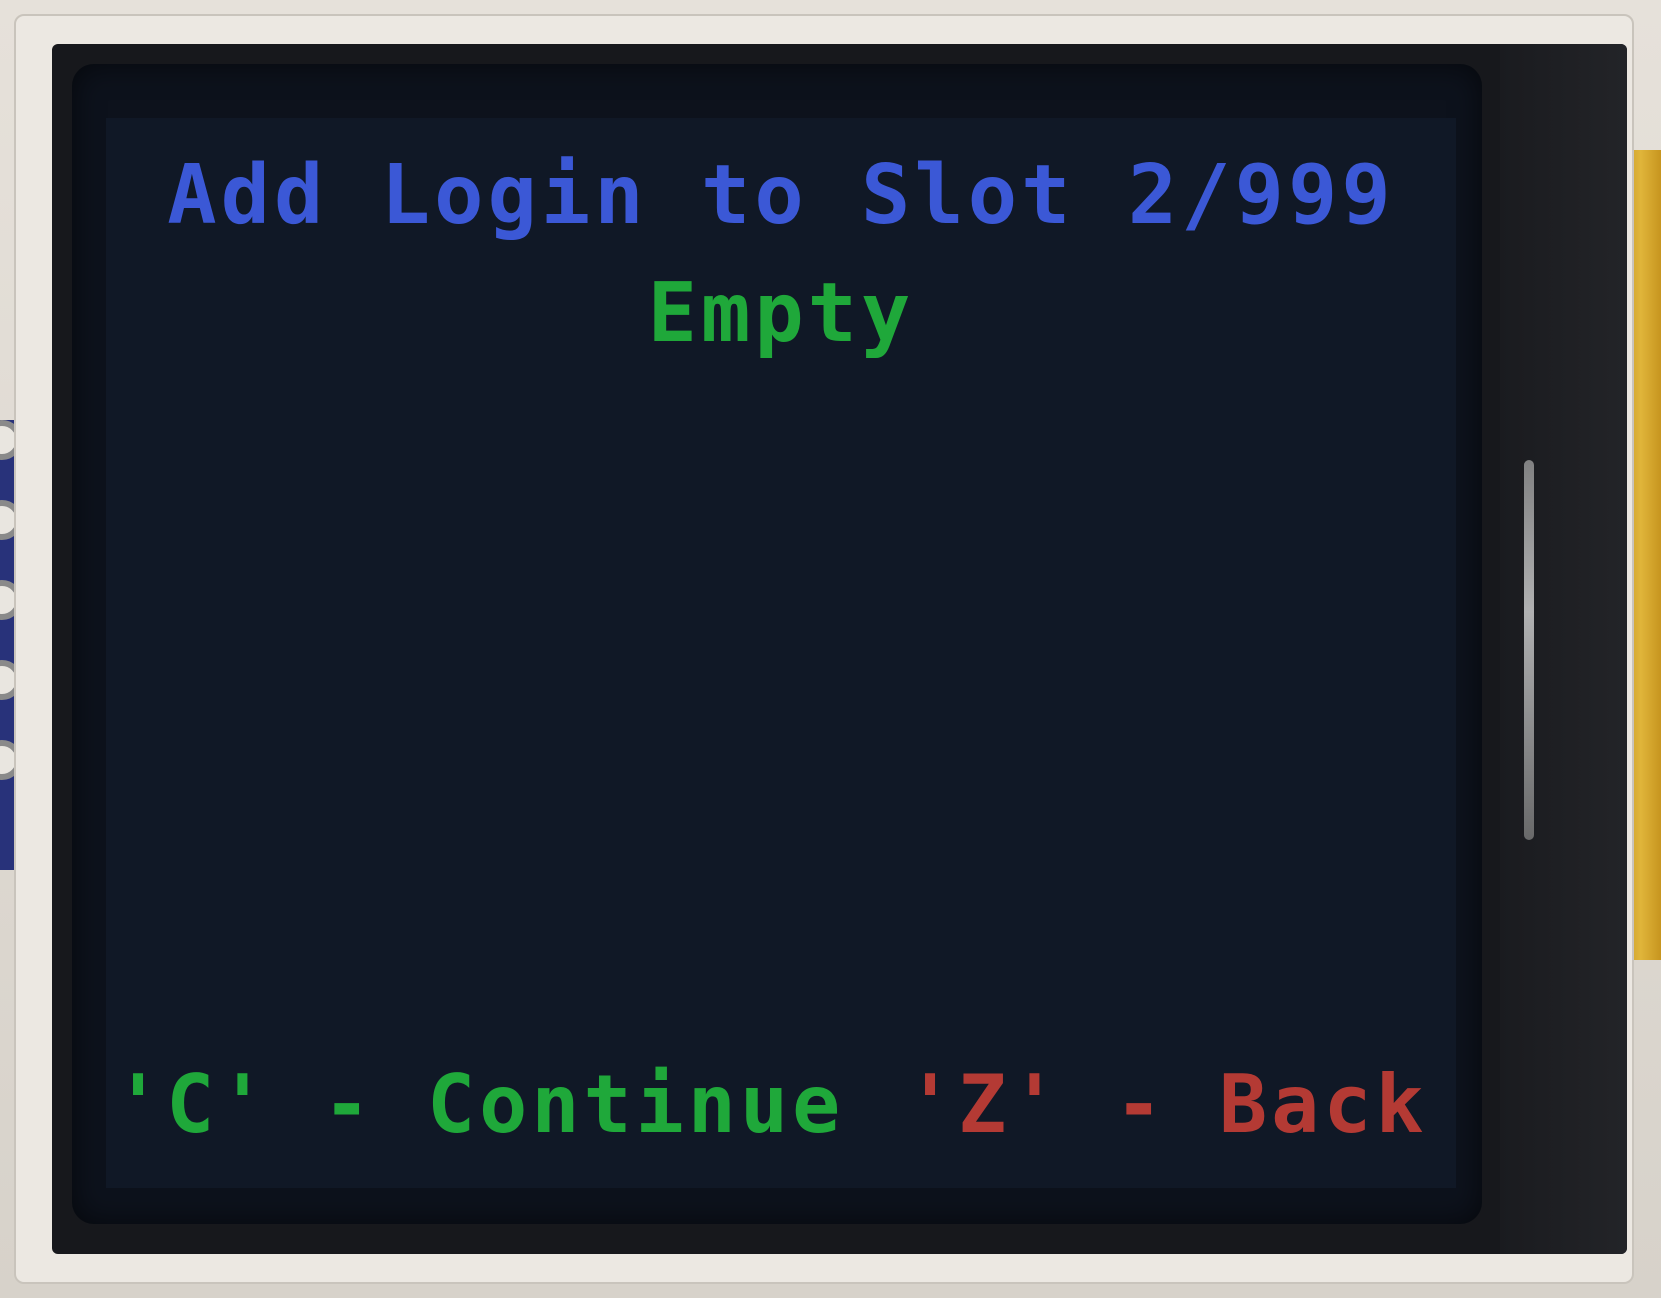 The width and height of the screenshot is (1661, 1298). What do you see at coordinates (1167, 1104) in the screenshot?
I see `back-hint: 'Z' - Back` at bounding box center [1167, 1104].